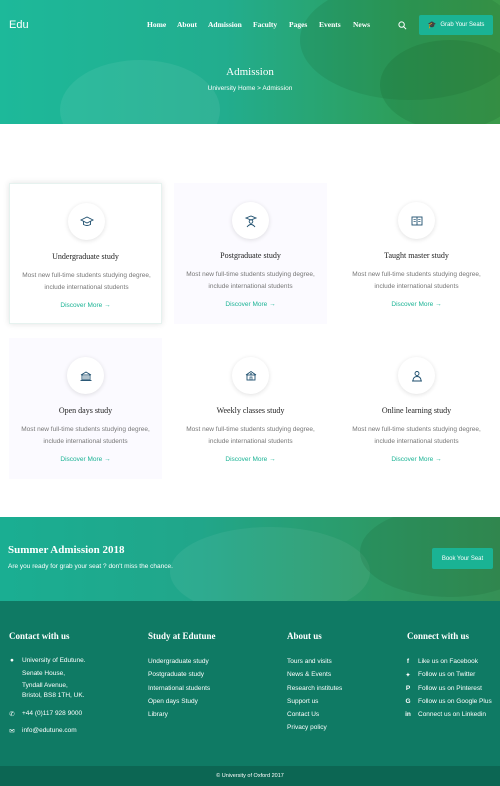 The height and width of the screenshot is (786, 500). Describe the element at coordinates (361, 24) in the screenshot. I see `nav-news: News` at that location.